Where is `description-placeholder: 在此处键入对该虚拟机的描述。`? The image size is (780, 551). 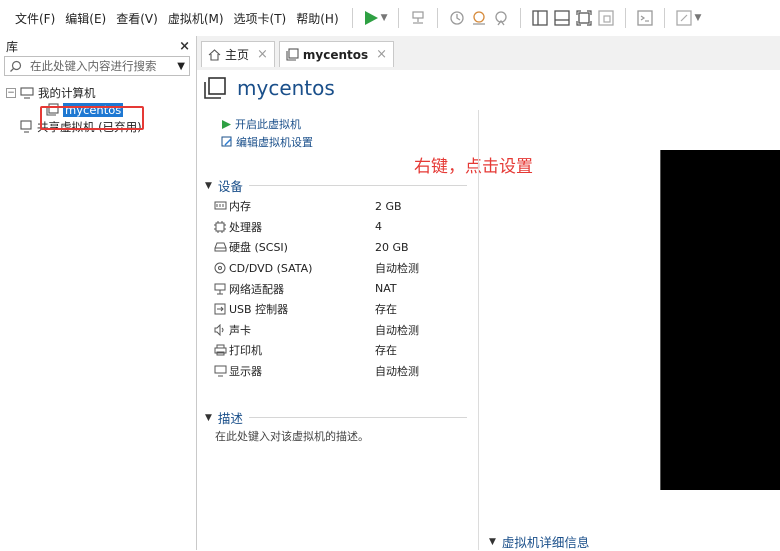 description-placeholder: 在此处键入对该虚拟机的描述。 is located at coordinates (292, 436).